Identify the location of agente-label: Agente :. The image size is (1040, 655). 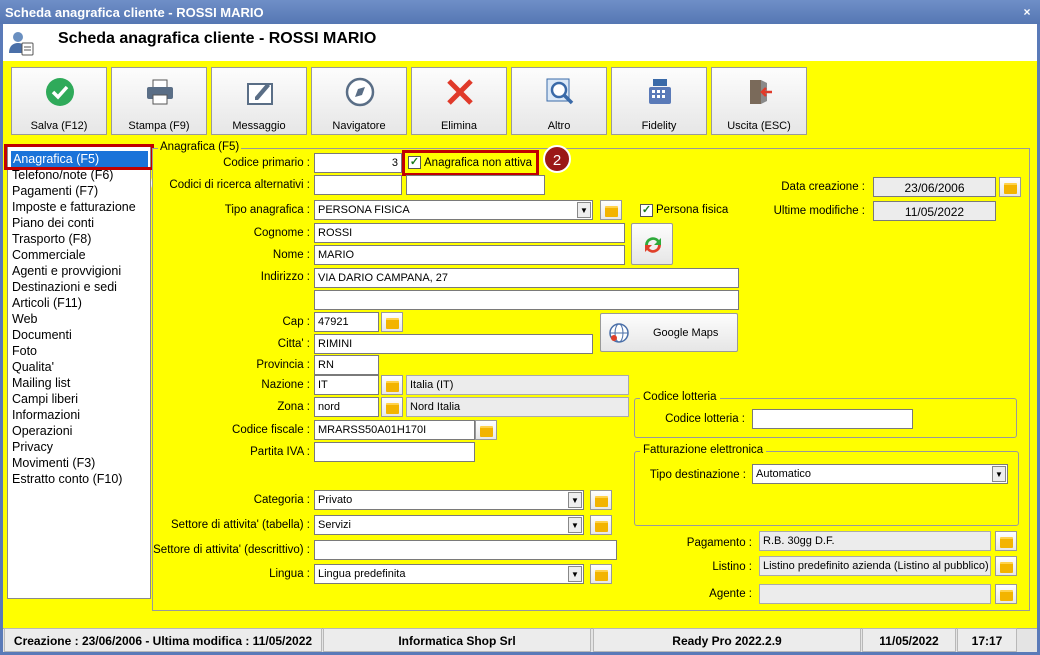
(730, 594).